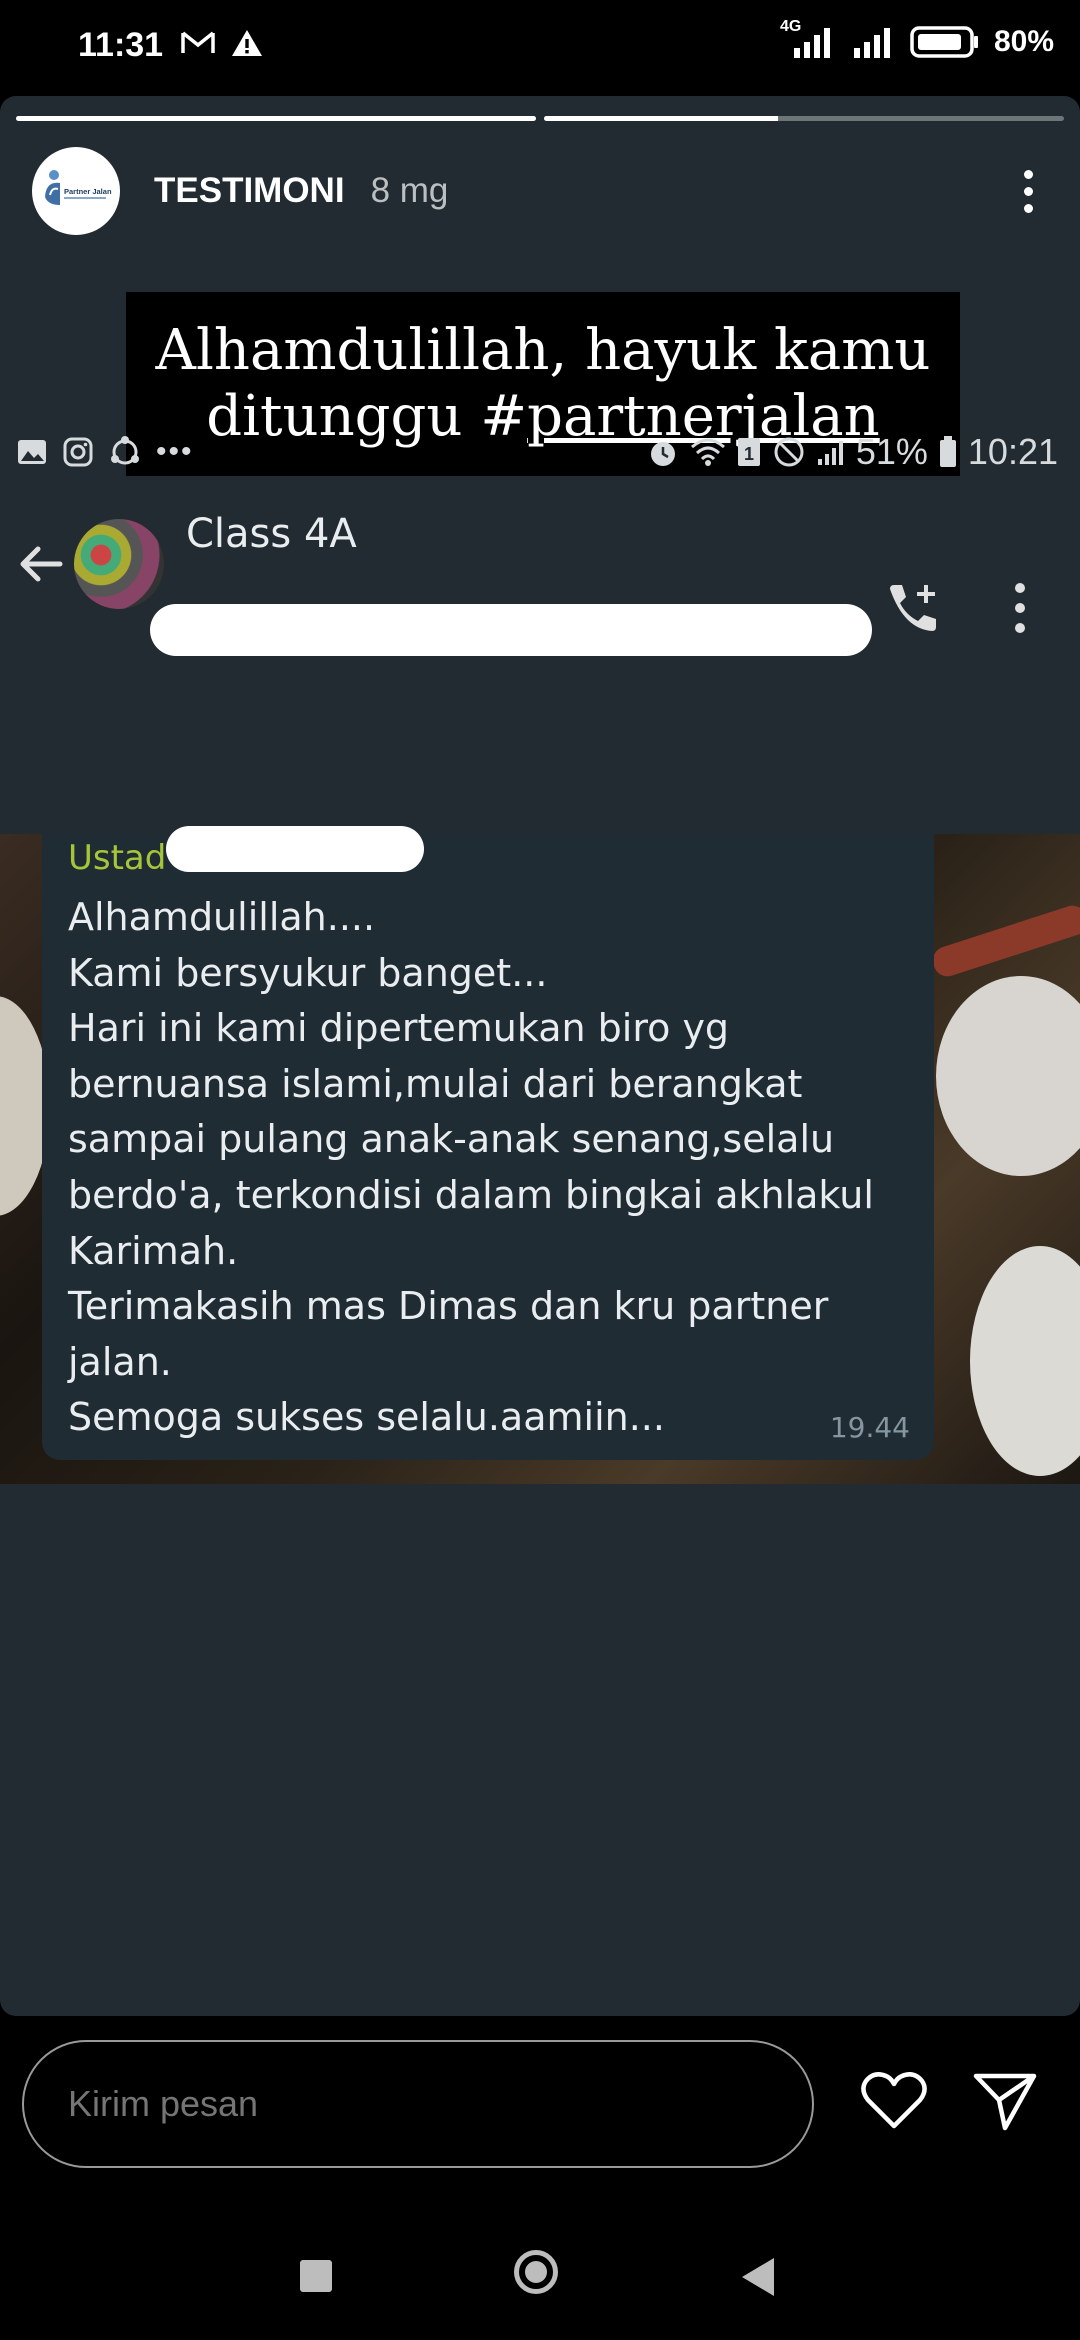  I want to click on more-notifications-icon: •••, so click(175, 451).